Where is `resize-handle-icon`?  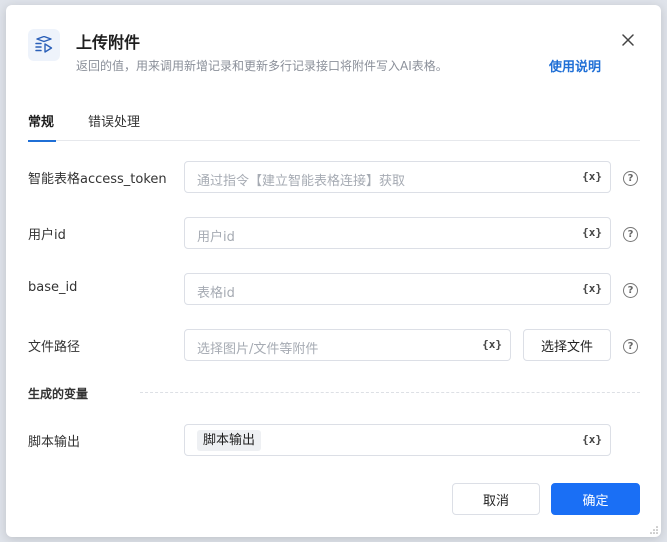 resize-handle-icon is located at coordinates (654, 530).